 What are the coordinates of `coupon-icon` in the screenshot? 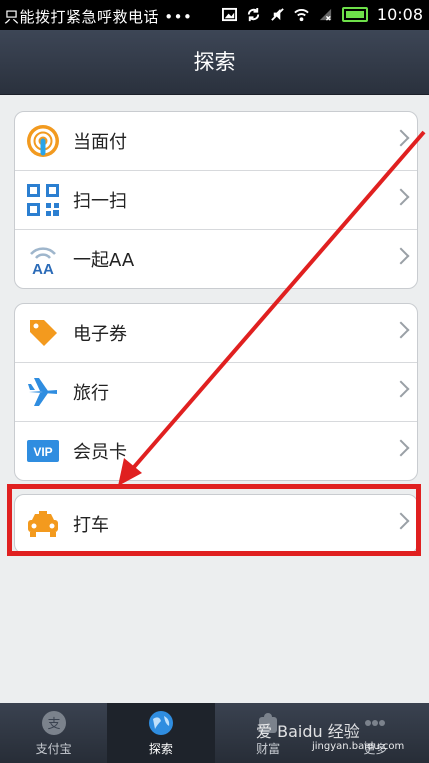 It's located at (43, 333).